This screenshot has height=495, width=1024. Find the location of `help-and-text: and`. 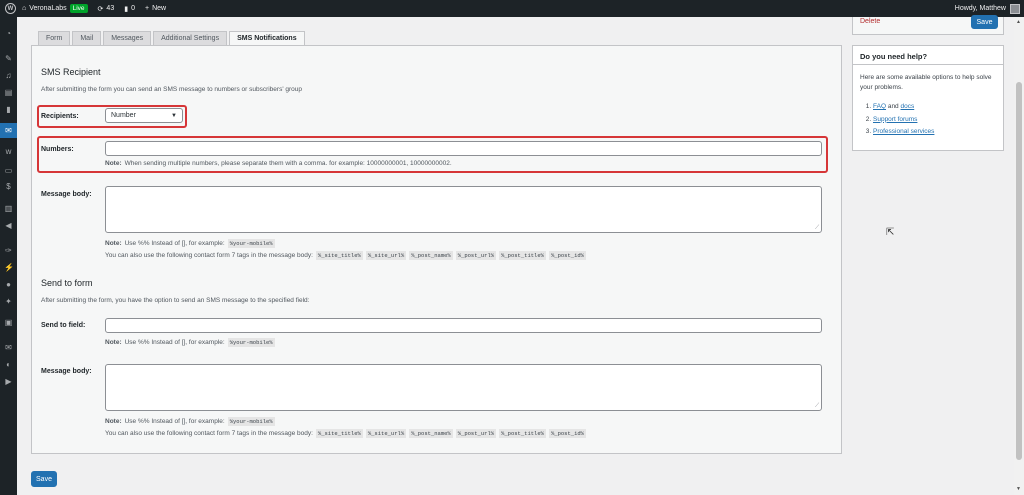

help-and-text: and is located at coordinates (893, 106).